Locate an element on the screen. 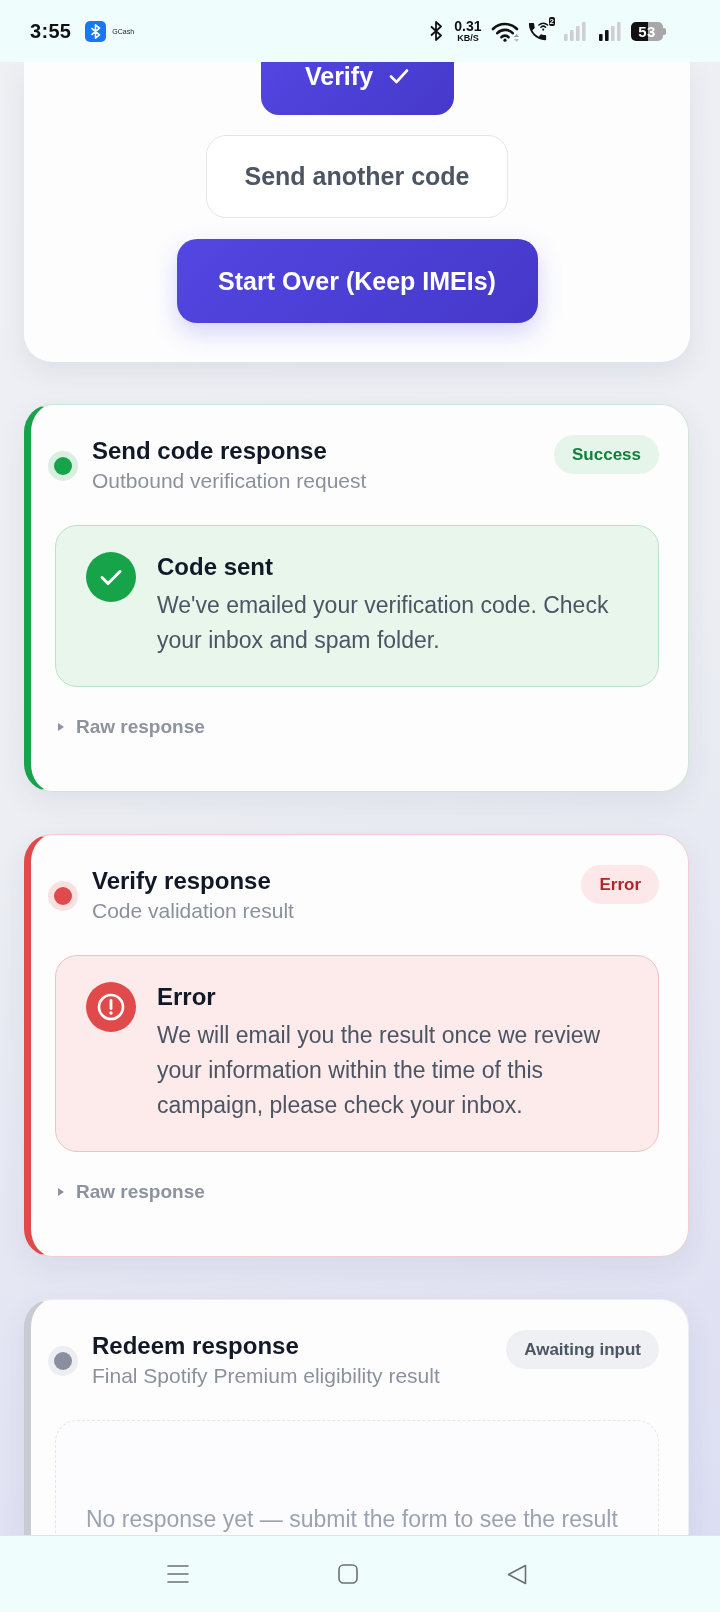  status-badge: Awaiting input is located at coordinates (582, 1349).